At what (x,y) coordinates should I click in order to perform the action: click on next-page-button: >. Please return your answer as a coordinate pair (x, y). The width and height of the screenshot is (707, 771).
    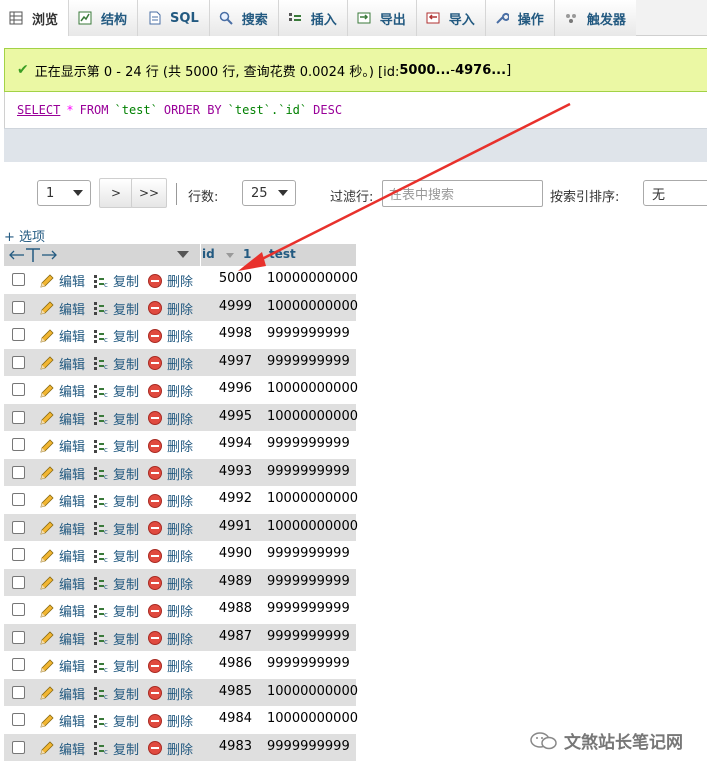
    Looking at the image, I should click on (116, 193).